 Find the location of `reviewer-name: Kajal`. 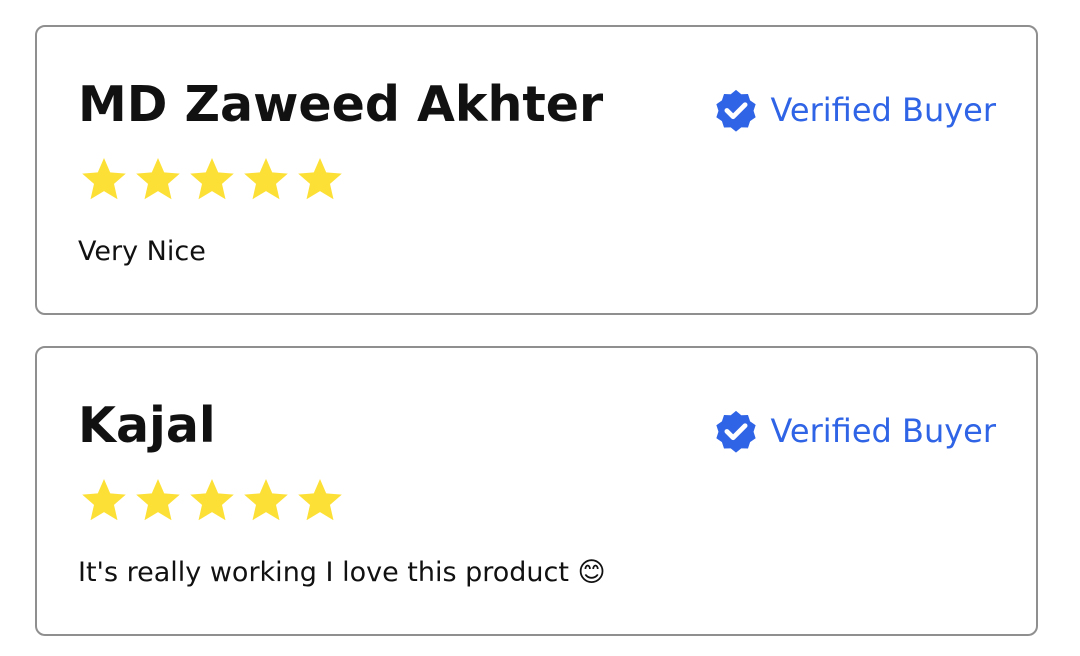

reviewer-name: Kajal is located at coordinates (147, 425).